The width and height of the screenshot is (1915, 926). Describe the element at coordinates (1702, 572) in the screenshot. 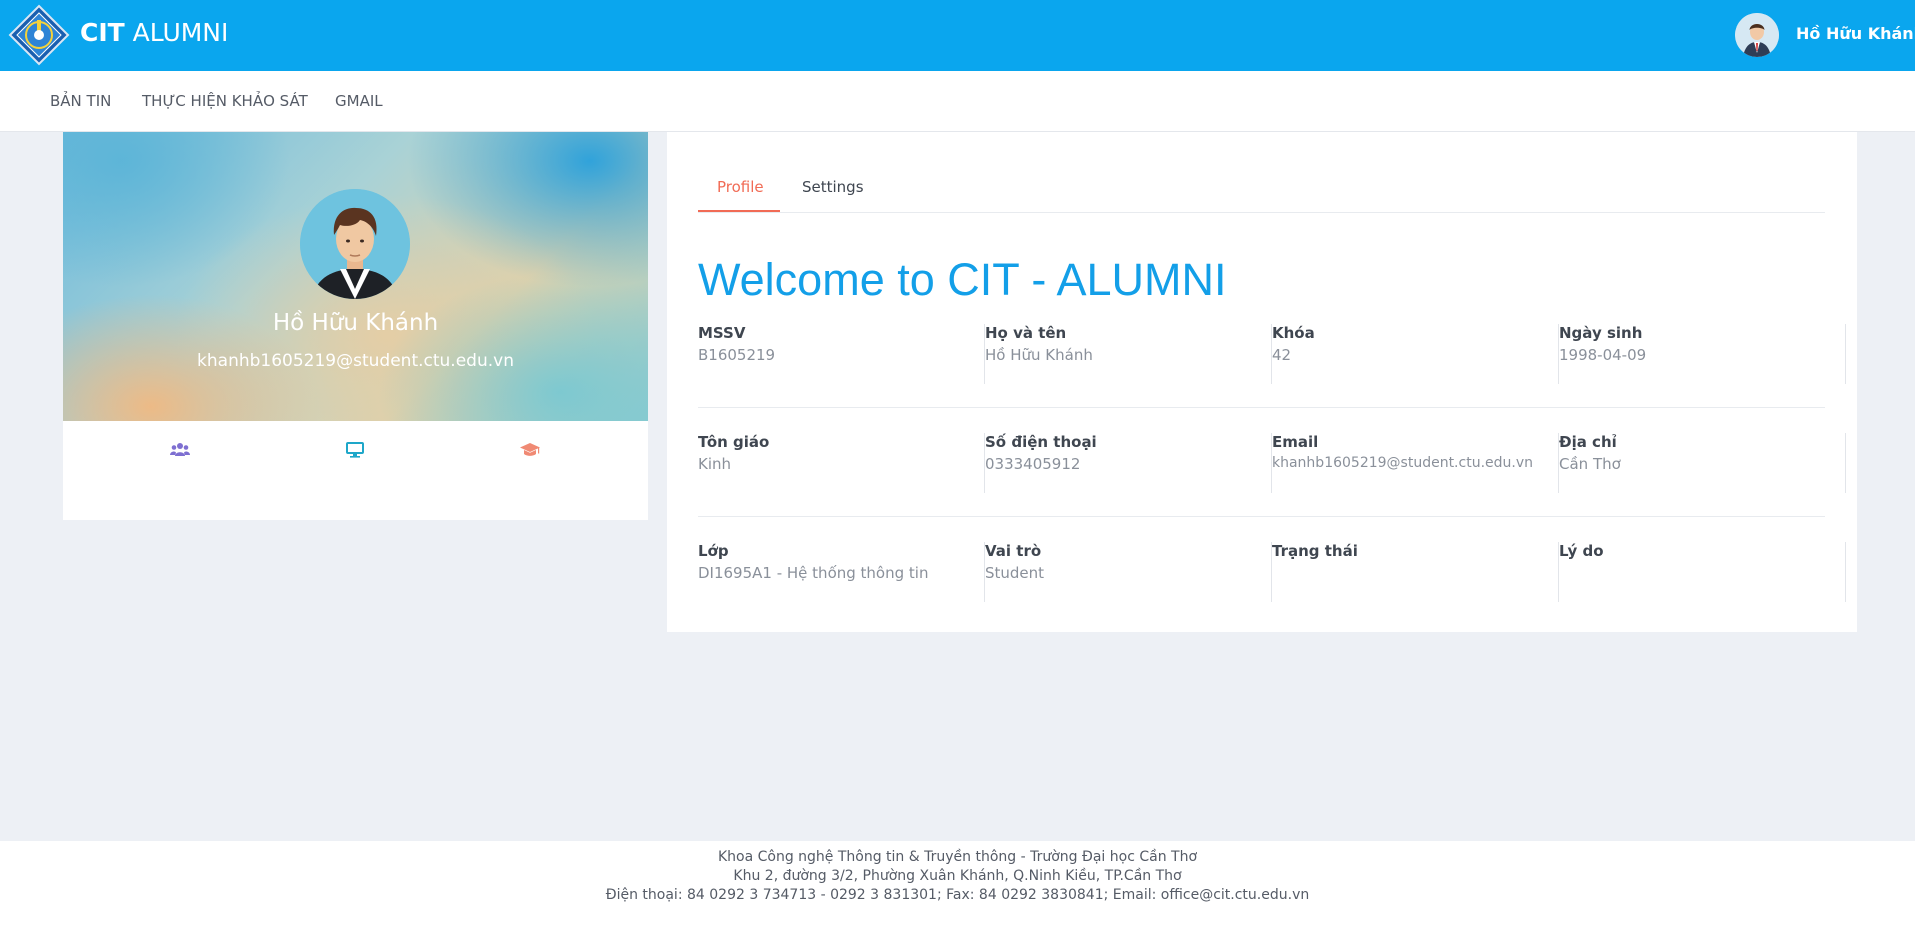

I see `field-ly-do: Lý do` at that location.